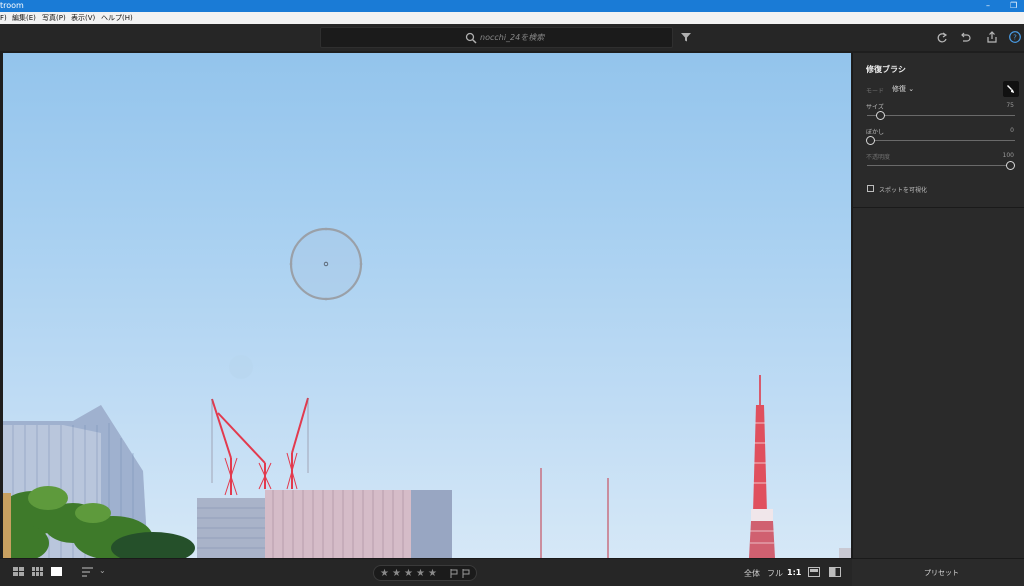 This screenshot has height=586, width=1024. I want to click on help-icon: ?, so click(1015, 37).